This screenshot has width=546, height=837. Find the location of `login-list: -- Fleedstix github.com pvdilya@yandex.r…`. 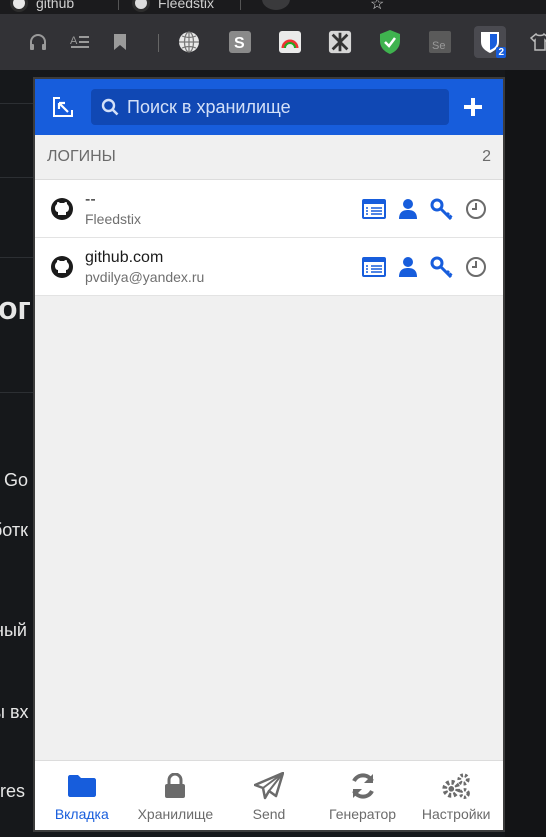

login-list: -- Fleedstix github.com pvdilya@yandex.r… is located at coordinates (269, 238).